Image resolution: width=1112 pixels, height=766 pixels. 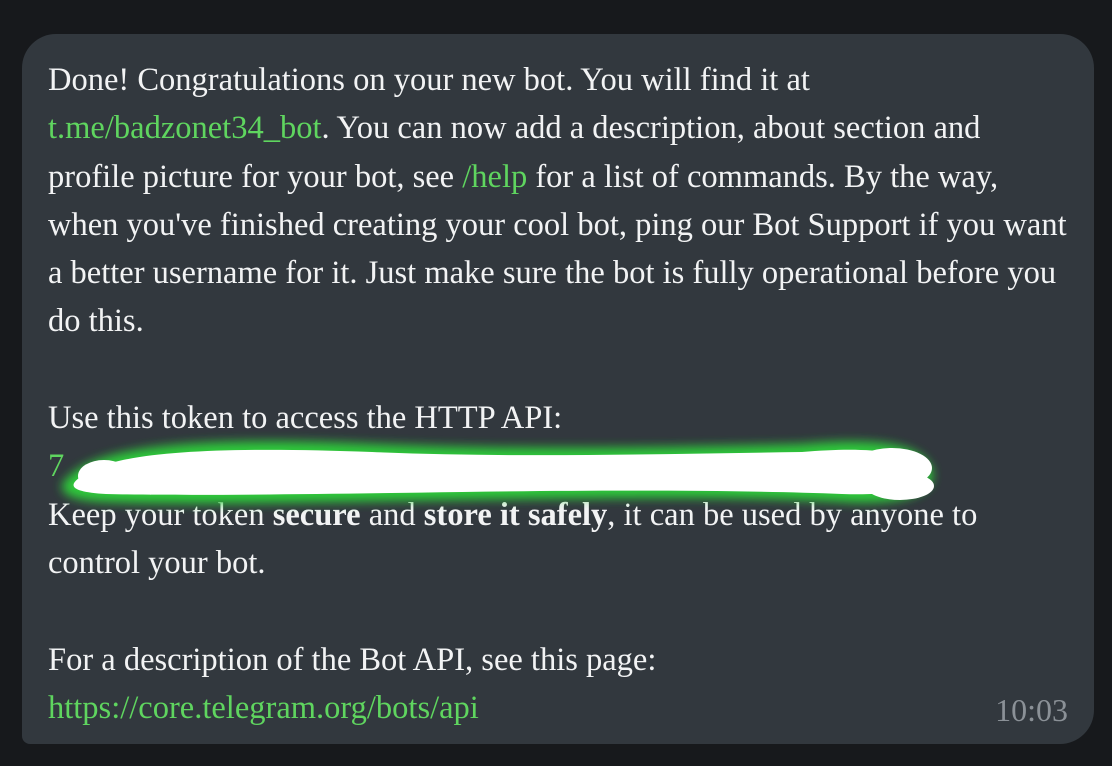 What do you see at coordinates (1031, 710) in the screenshot?
I see `message-timestamp: 10:03` at bounding box center [1031, 710].